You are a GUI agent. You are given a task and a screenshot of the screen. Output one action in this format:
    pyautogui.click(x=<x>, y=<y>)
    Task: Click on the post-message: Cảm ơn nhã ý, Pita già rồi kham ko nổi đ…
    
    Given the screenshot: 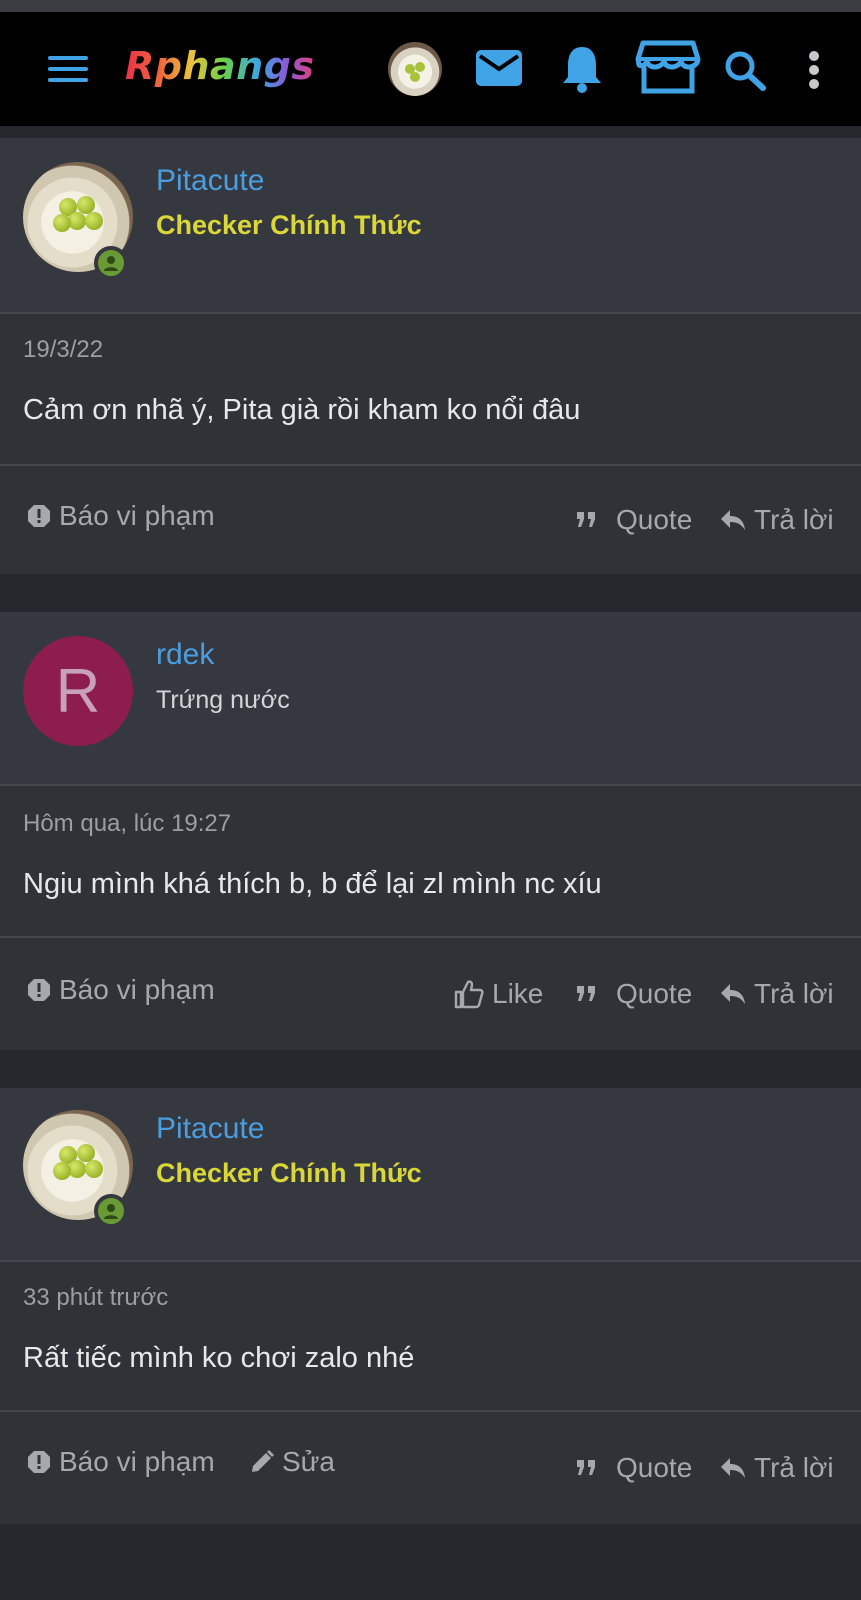 What is the action you would take?
    pyautogui.click(x=302, y=410)
    